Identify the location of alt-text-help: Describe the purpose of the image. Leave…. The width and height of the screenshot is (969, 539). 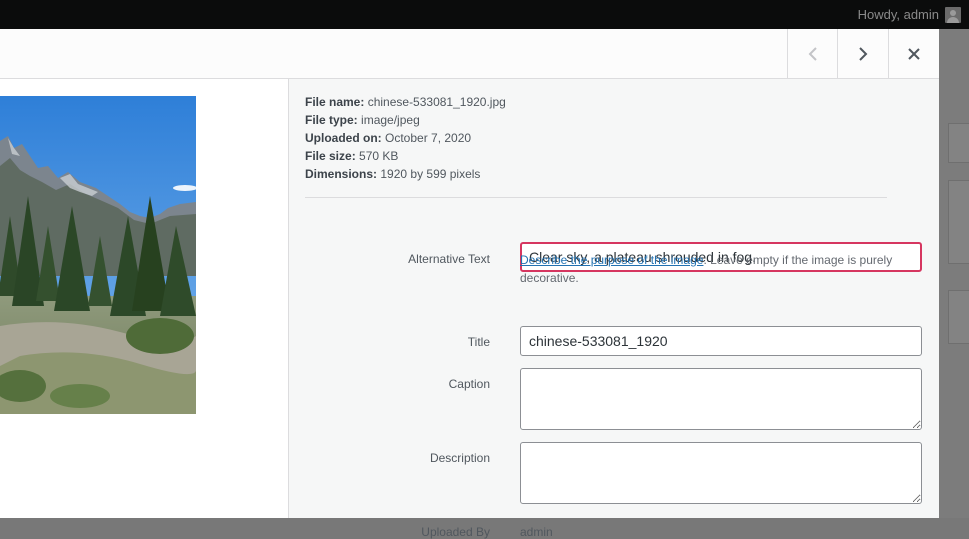
(720, 269).